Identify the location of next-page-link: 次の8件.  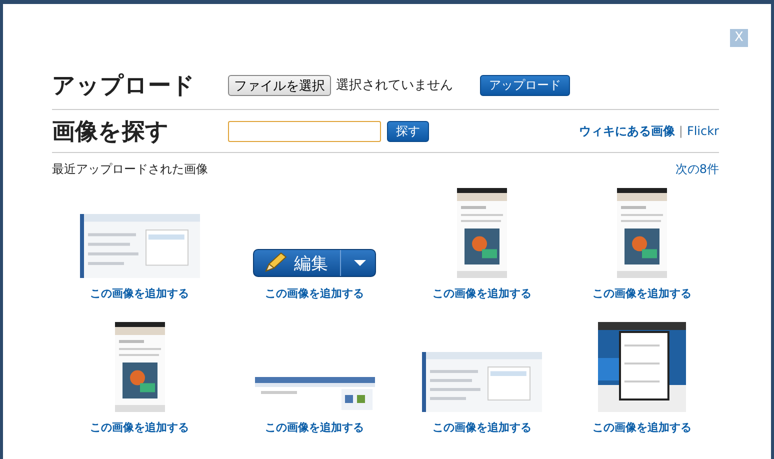
(697, 169).